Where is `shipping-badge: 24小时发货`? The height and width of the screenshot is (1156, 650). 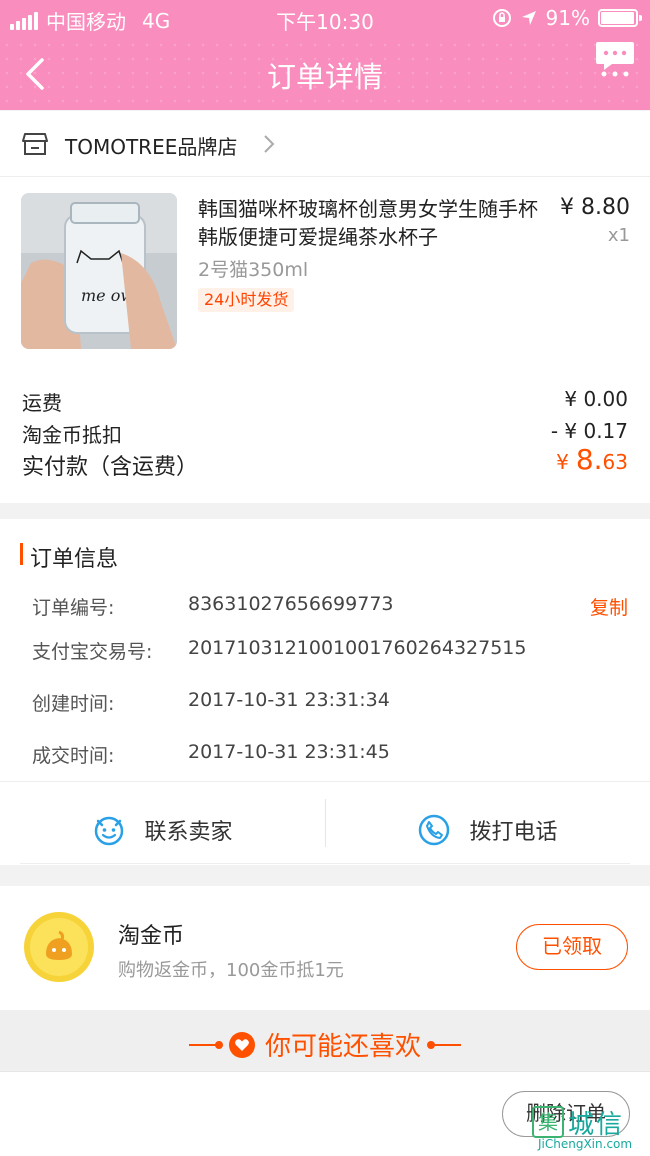
shipping-badge: 24小时发货 is located at coordinates (246, 300).